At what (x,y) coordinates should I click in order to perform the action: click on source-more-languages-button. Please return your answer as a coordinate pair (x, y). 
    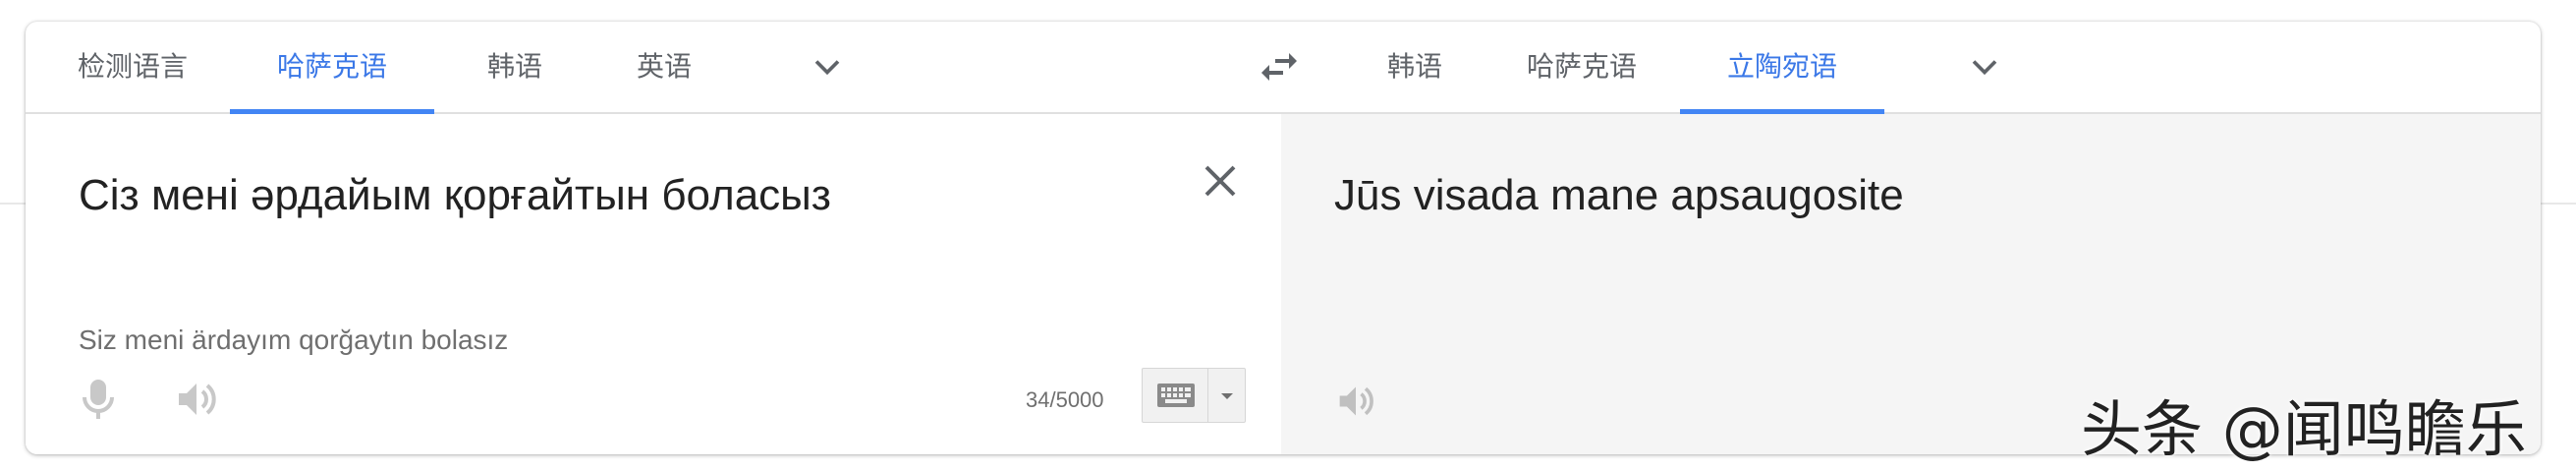
    Looking at the image, I should click on (827, 66).